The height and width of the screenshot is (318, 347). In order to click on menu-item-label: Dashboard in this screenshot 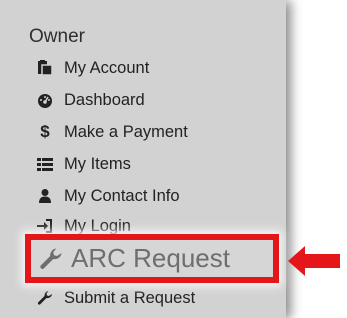, I will do `click(104, 99)`.